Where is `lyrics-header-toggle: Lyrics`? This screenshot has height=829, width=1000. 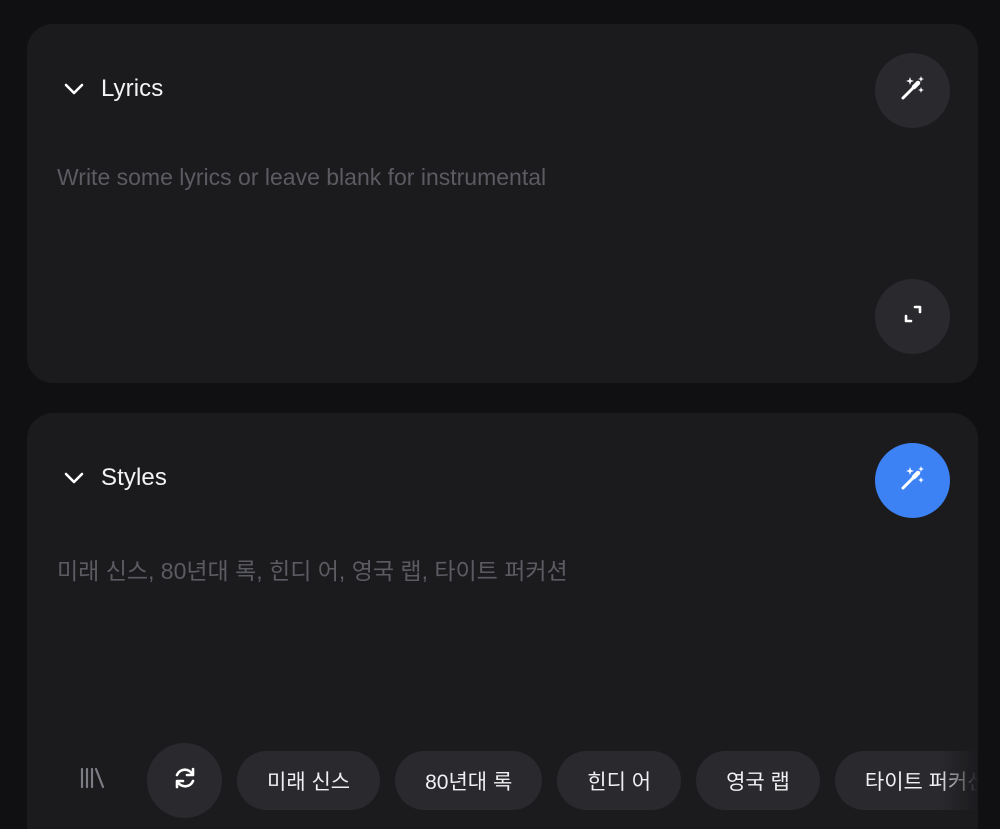
lyrics-header-toggle: Lyrics is located at coordinates (111, 89).